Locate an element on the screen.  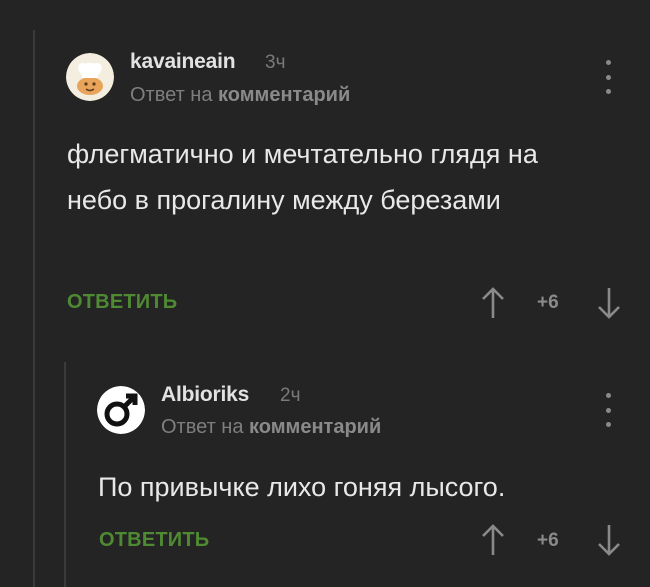
comment-text: По привычке лихо гоняя лысого. is located at coordinates (302, 487).